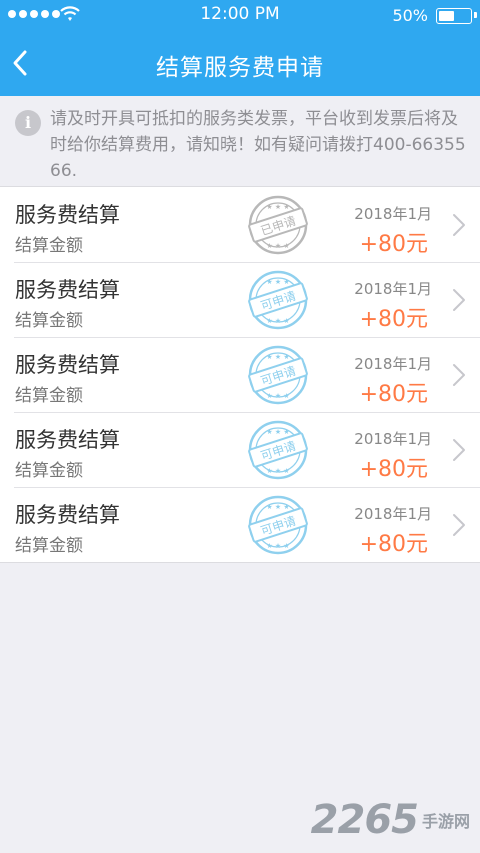 The height and width of the screenshot is (853, 480). Describe the element at coordinates (240, 15) in the screenshot. I see `status-bar: 12:00 PM 50%` at that location.